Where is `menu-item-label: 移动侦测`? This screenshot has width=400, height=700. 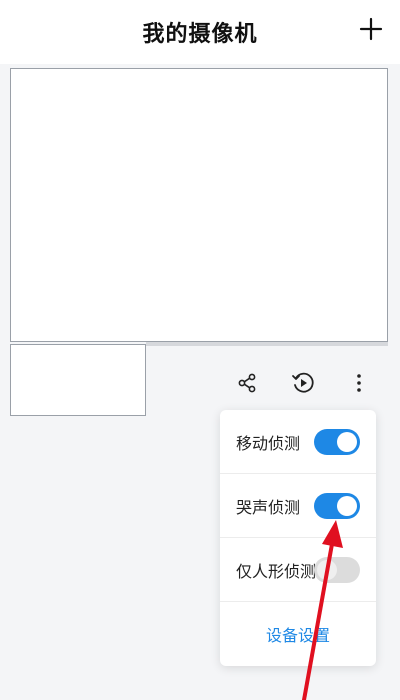 menu-item-label: 移动侦测 is located at coordinates (268, 443).